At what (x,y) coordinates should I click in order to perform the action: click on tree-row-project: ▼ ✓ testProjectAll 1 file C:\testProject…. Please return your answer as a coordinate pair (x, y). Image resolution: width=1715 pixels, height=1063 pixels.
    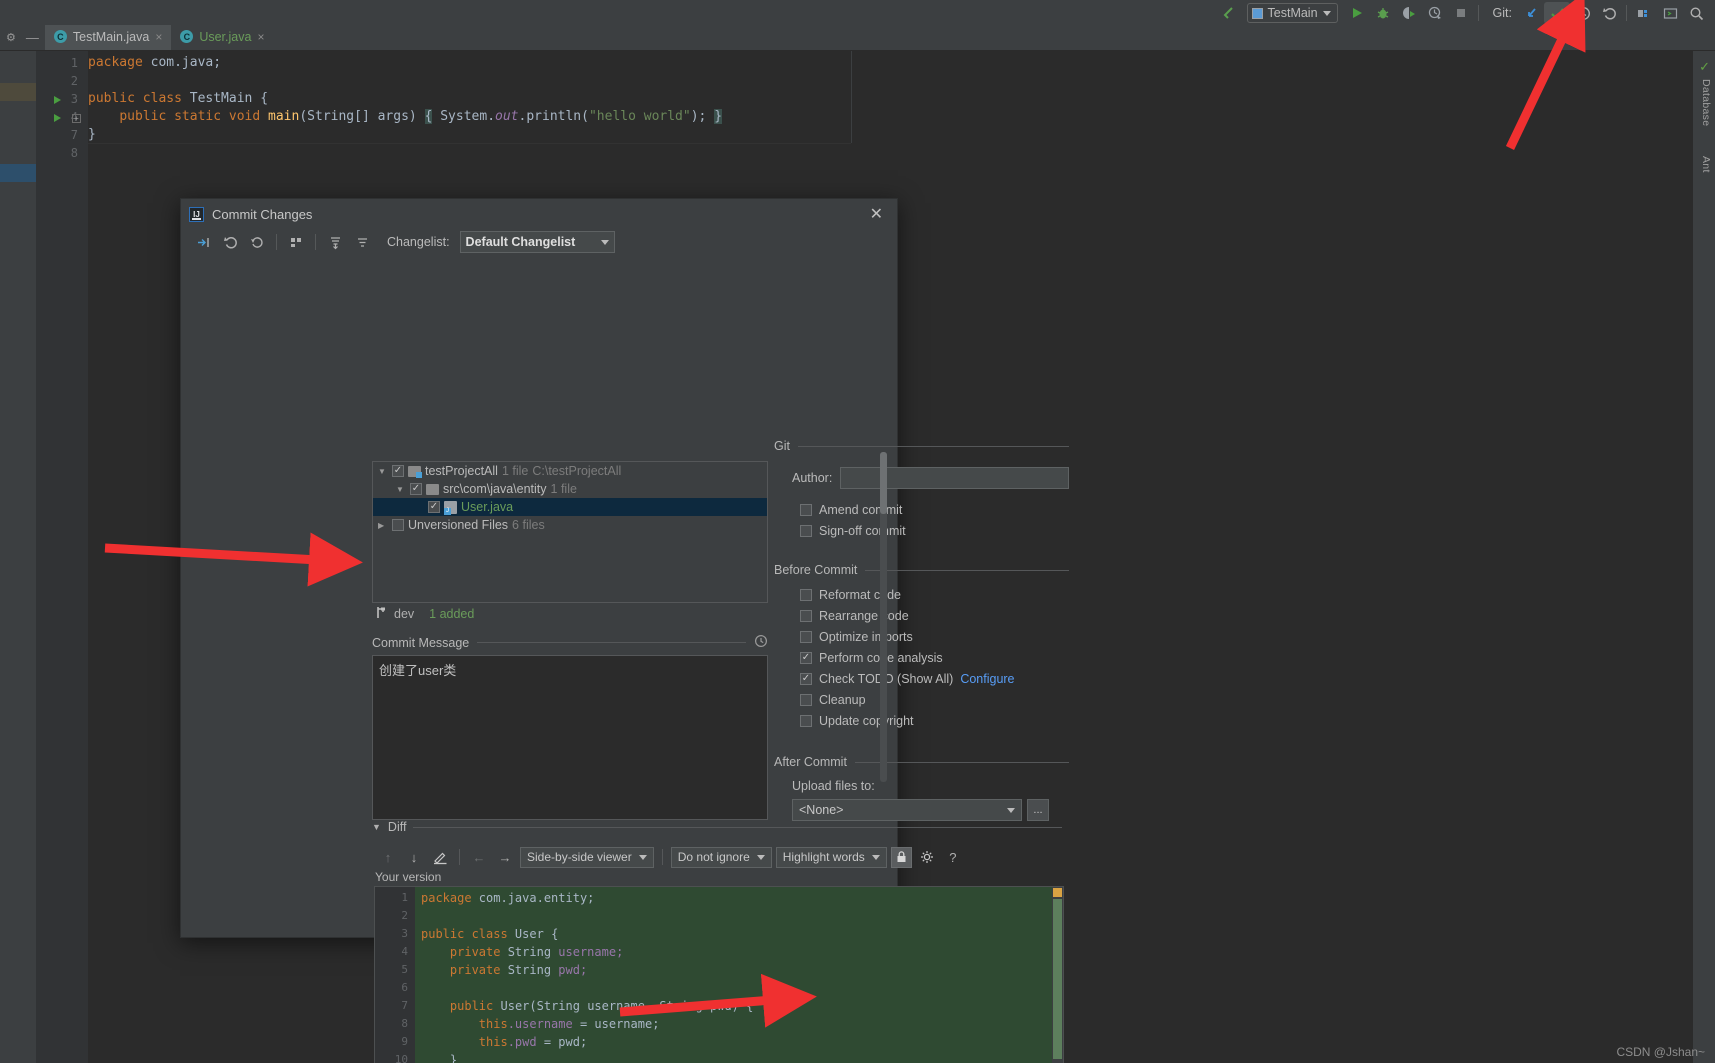
    Looking at the image, I should click on (570, 471).